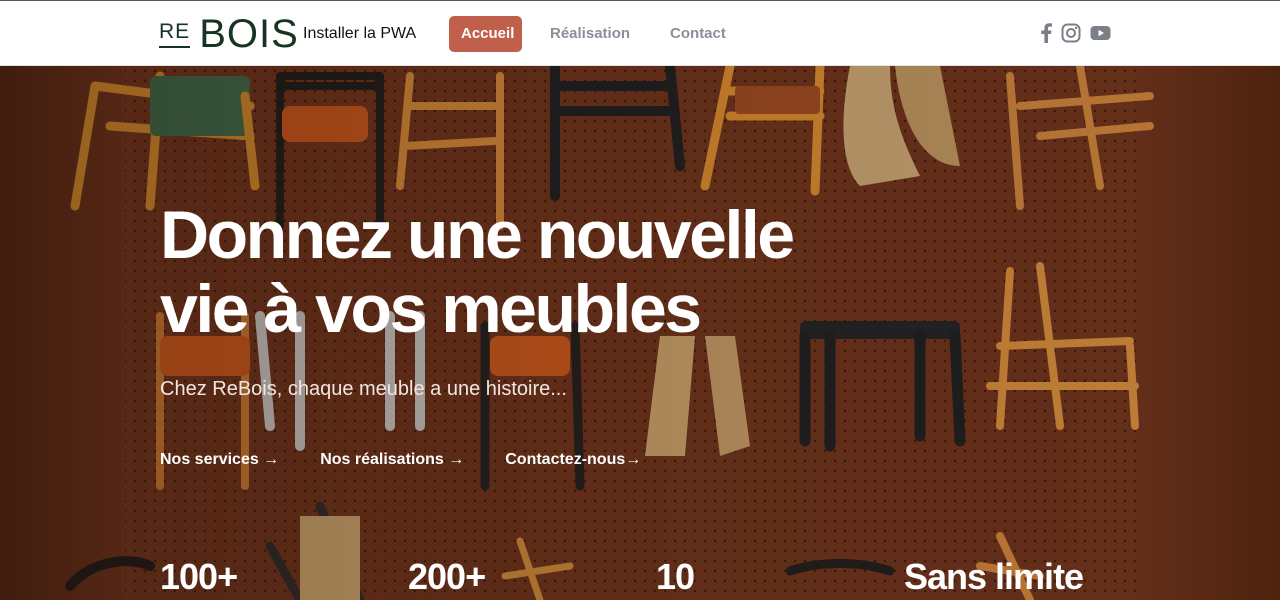 Image resolution: width=1280 pixels, height=600 pixels. Describe the element at coordinates (199, 576) in the screenshot. I see `stat-value: 100+` at that location.